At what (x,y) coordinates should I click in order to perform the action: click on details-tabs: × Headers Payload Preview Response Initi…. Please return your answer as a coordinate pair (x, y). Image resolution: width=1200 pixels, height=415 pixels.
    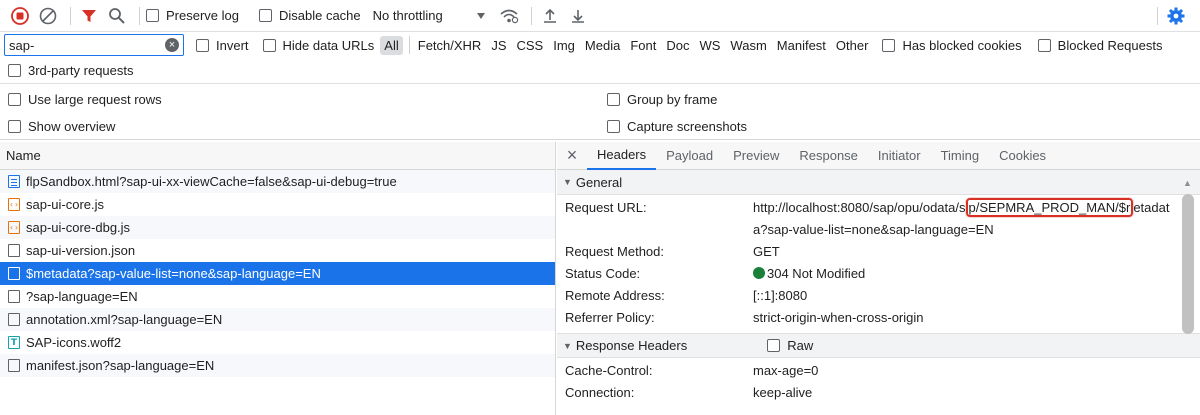
    Looking at the image, I should click on (878, 156).